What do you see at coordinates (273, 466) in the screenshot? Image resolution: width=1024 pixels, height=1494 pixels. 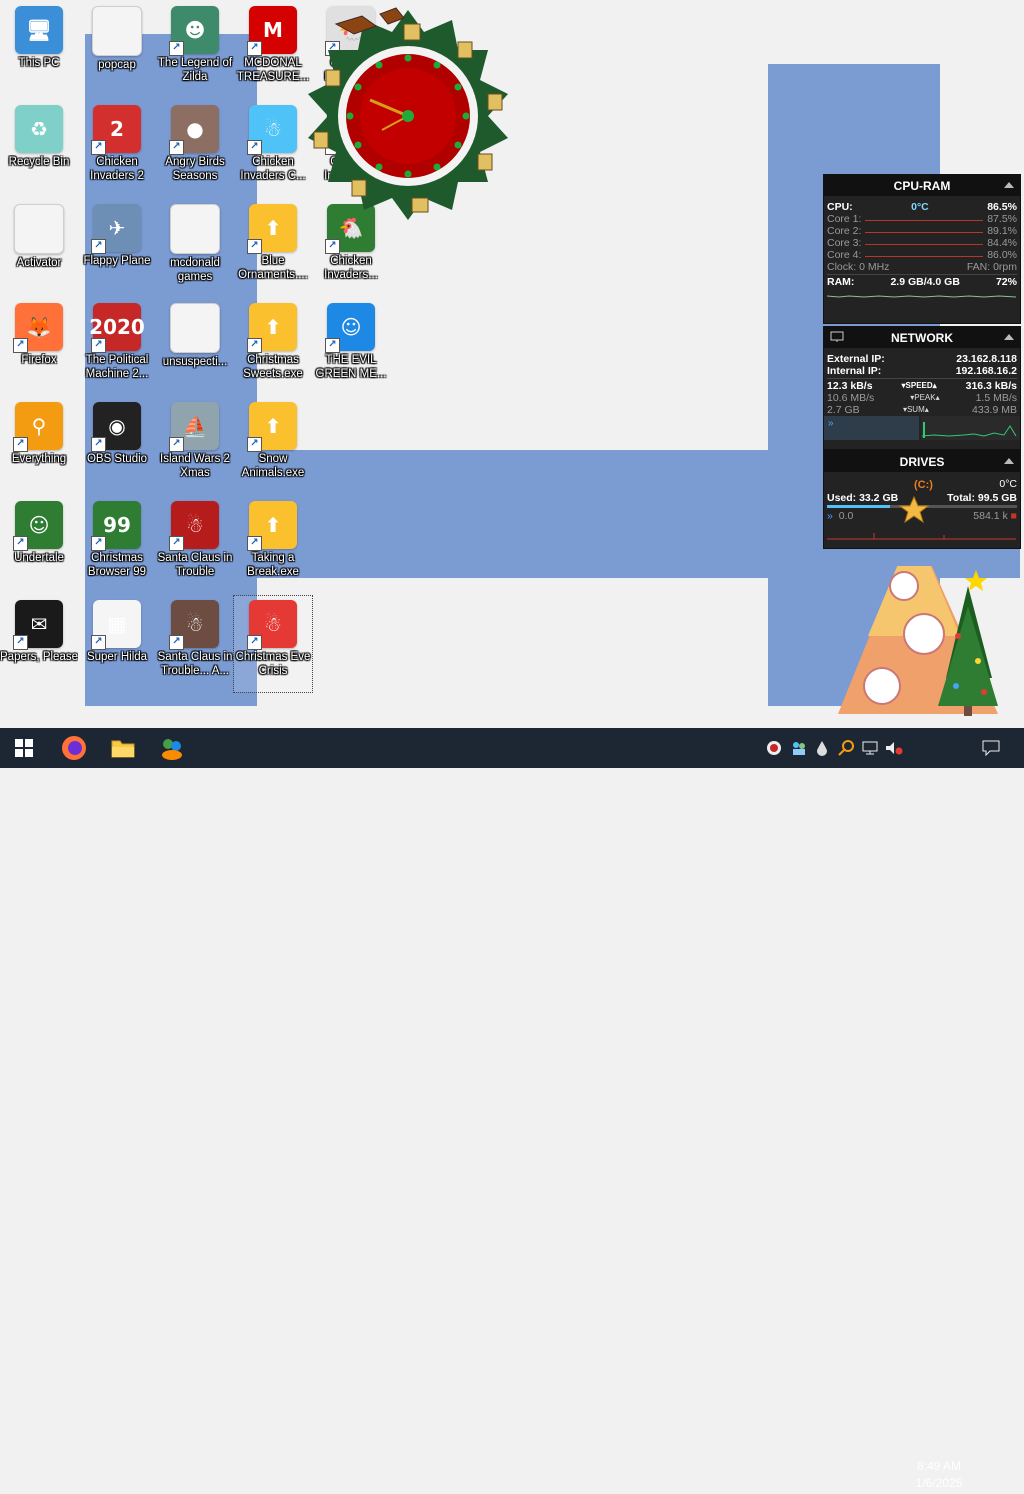 I see `desktop-icon-label: Snow Animals.exe` at bounding box center [273, 466].